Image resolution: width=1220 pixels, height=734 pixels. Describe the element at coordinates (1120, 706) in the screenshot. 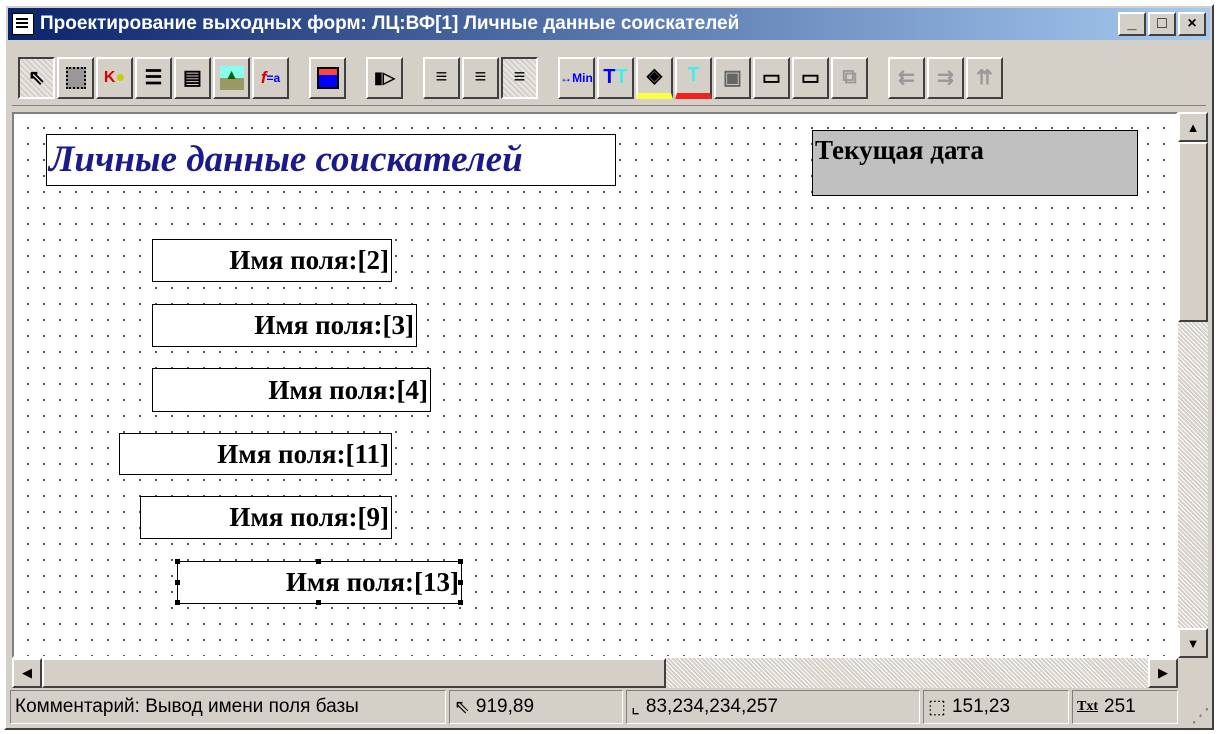

I see `text-count: 251` at that location.